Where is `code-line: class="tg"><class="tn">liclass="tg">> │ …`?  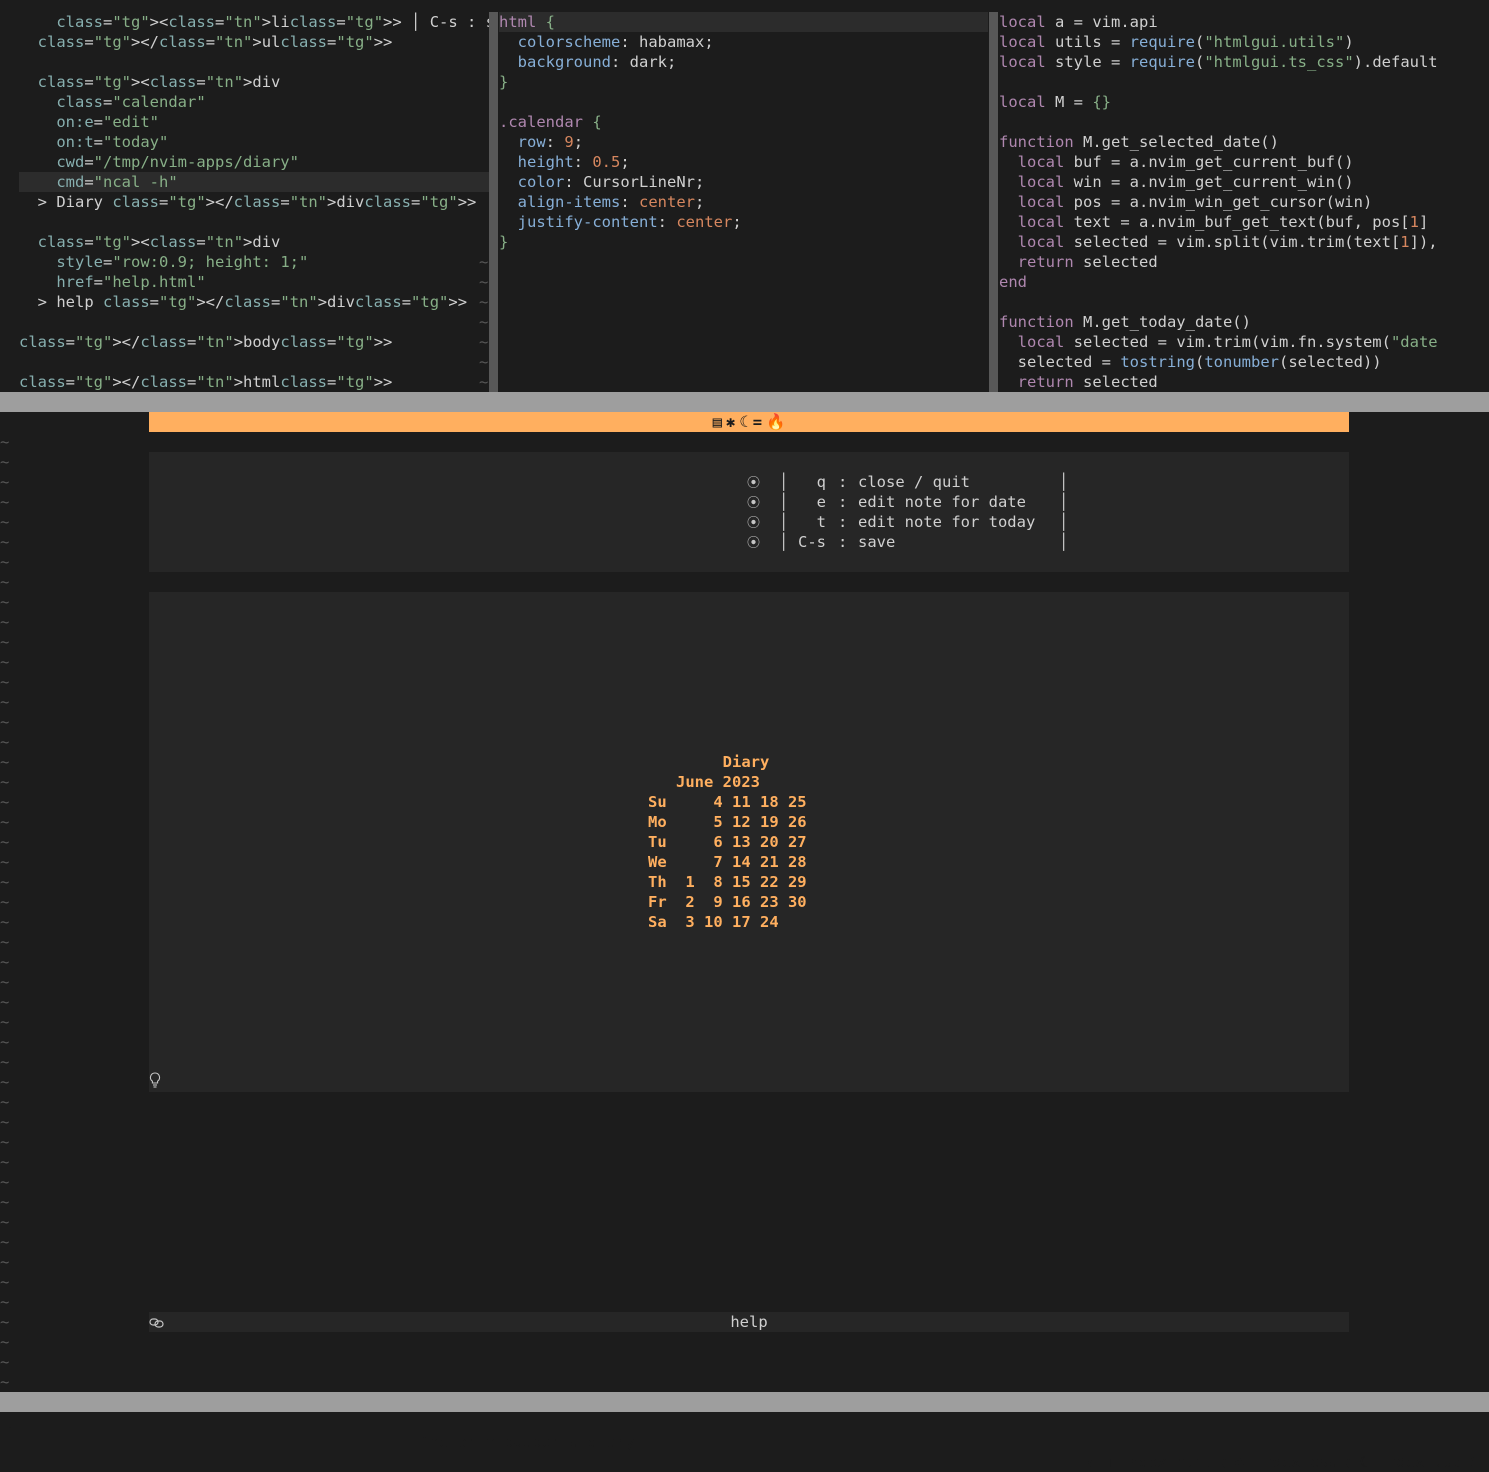
code-line: class="tg"><class="tn">liclass="tg">> │ … is located at coordinates (254, 22).